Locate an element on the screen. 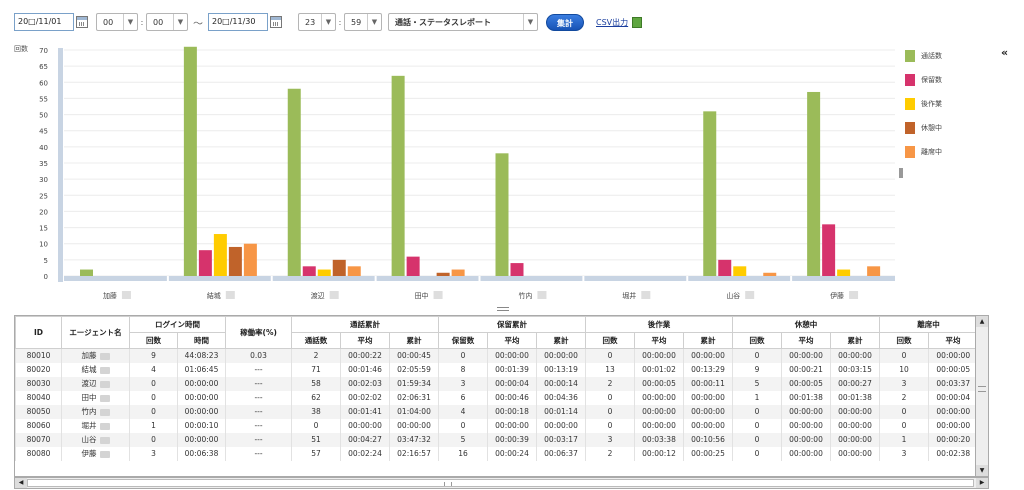  legend-item: 保留数 is located at coordinates (923, 80).